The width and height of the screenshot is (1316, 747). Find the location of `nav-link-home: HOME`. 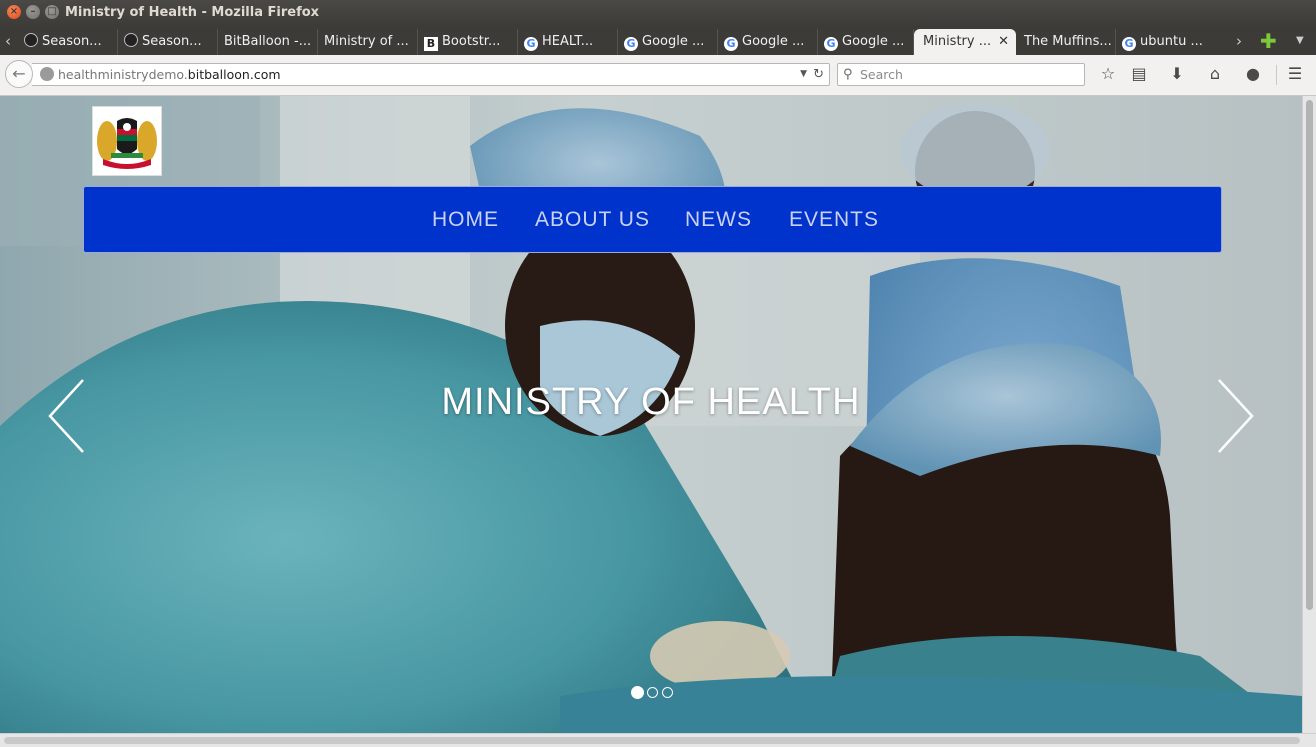

nav-link-home: HOME is located at coordinates (465, 219).